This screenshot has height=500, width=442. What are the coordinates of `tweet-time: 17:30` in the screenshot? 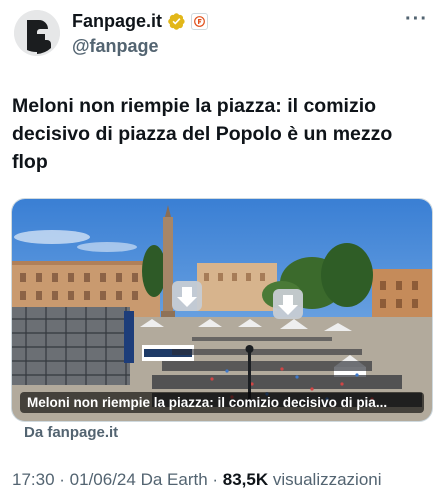 It's located at (33, 479).